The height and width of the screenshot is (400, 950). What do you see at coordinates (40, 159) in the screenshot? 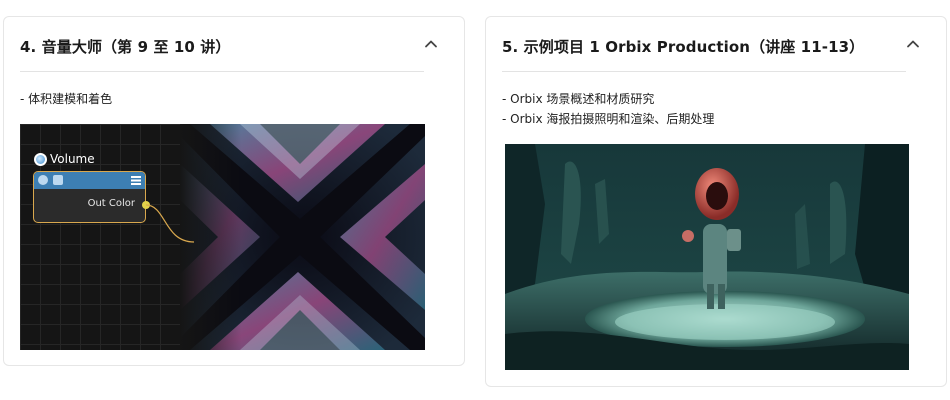
I see `volume-node-icon` at bounding box center [40, 159].